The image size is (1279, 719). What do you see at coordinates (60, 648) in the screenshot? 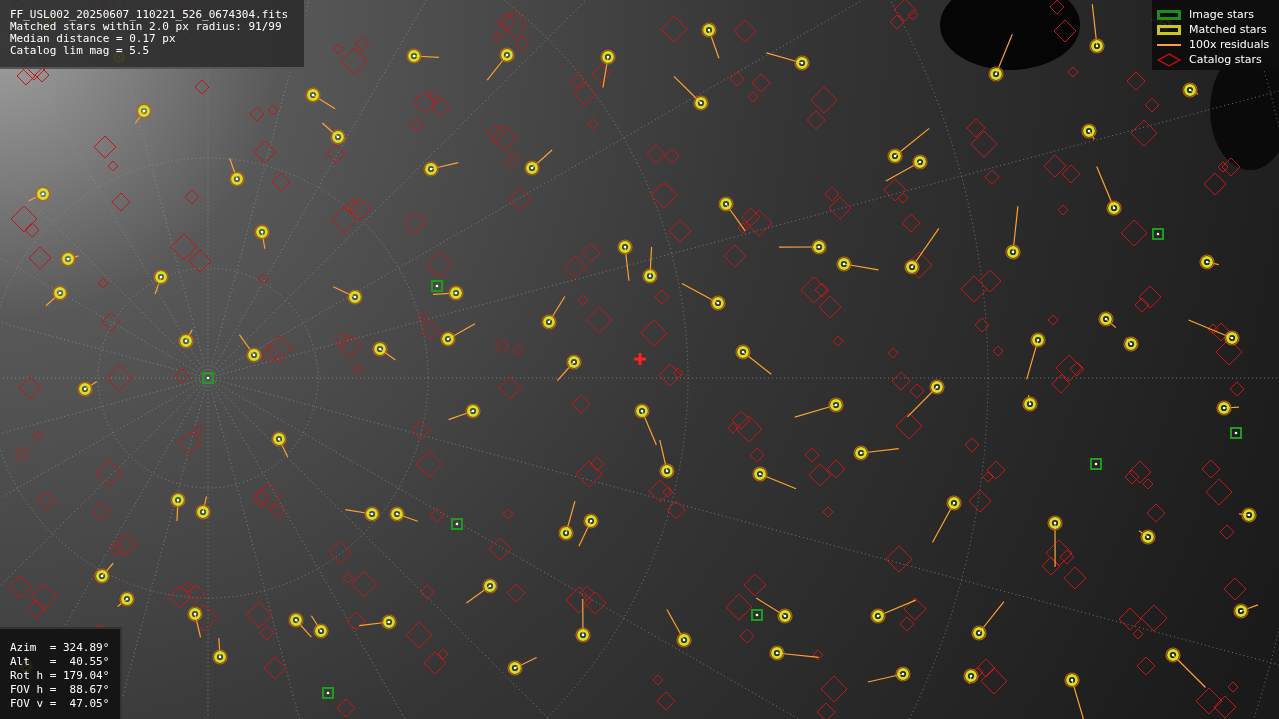
I see `pointing-line: Azim = 324.89°` at bounding box center [60, 648].